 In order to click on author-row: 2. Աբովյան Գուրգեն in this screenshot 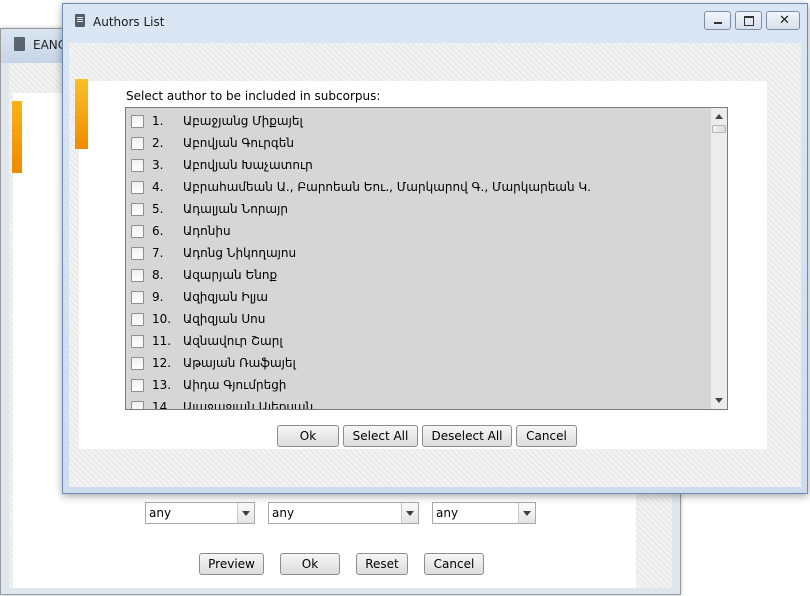, I will do `click(418, 144)`.